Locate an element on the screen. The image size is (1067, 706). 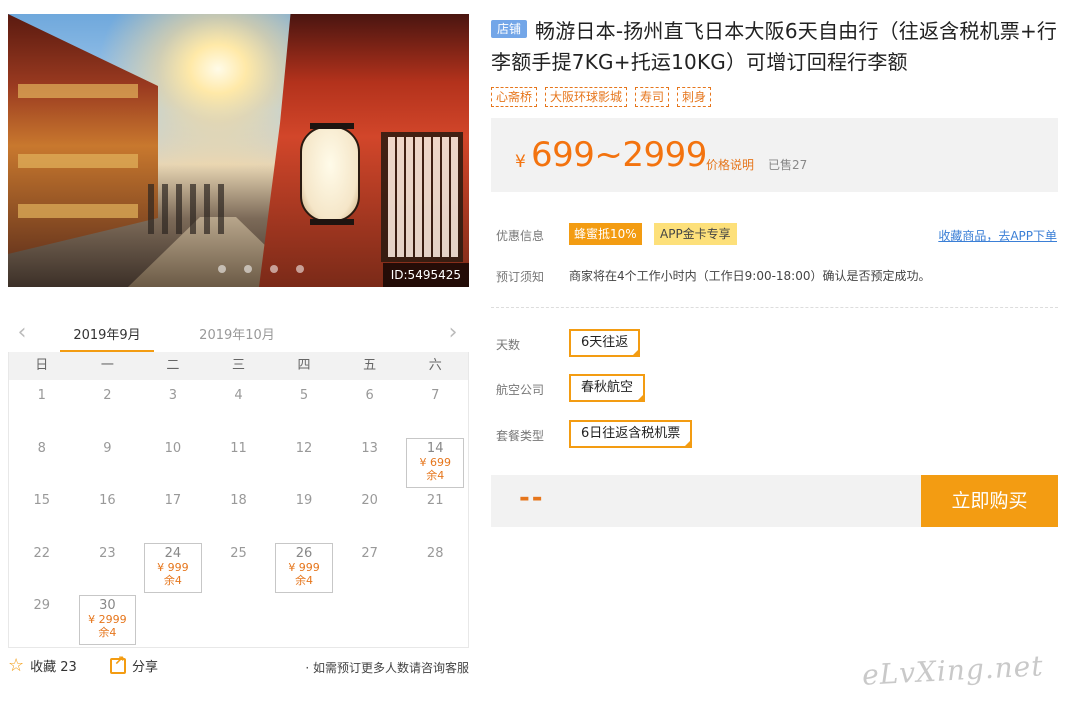
option-airline-selected: 春秋航空 is located at coordinates (607, 388).